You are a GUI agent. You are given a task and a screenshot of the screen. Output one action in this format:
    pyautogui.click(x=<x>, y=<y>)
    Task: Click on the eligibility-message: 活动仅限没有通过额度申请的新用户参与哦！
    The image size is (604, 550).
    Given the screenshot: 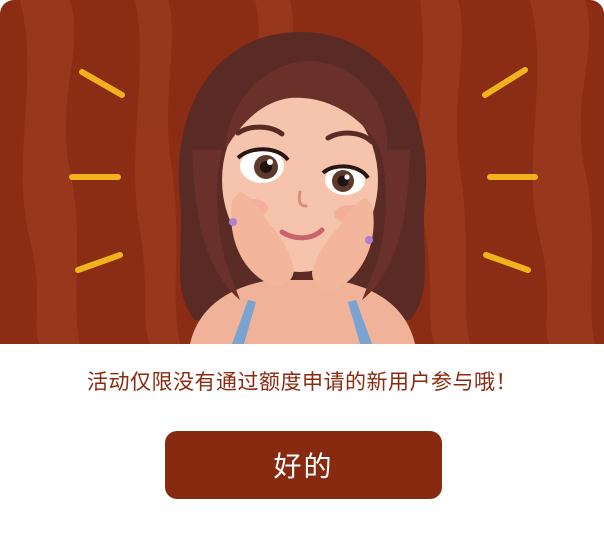 What is the action you would take?
    pyautogui.click(x=302, y=382)
    